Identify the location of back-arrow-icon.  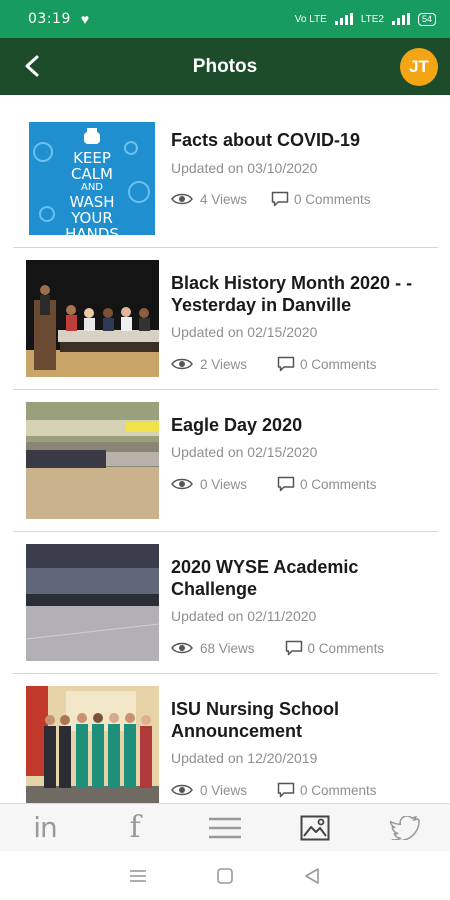
(32, 66).